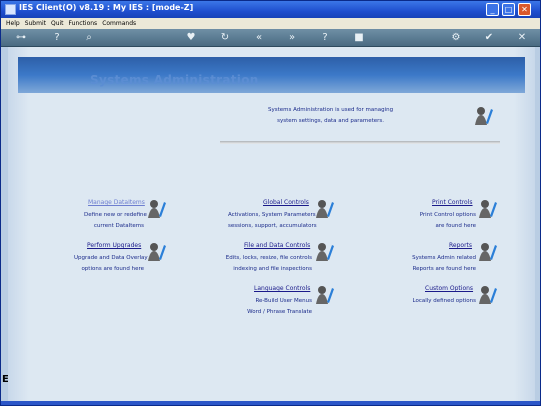  What do you see at coordinates (488, 252) in the screenshot?
I see `reports-icon` at bounding box center [488, 252].